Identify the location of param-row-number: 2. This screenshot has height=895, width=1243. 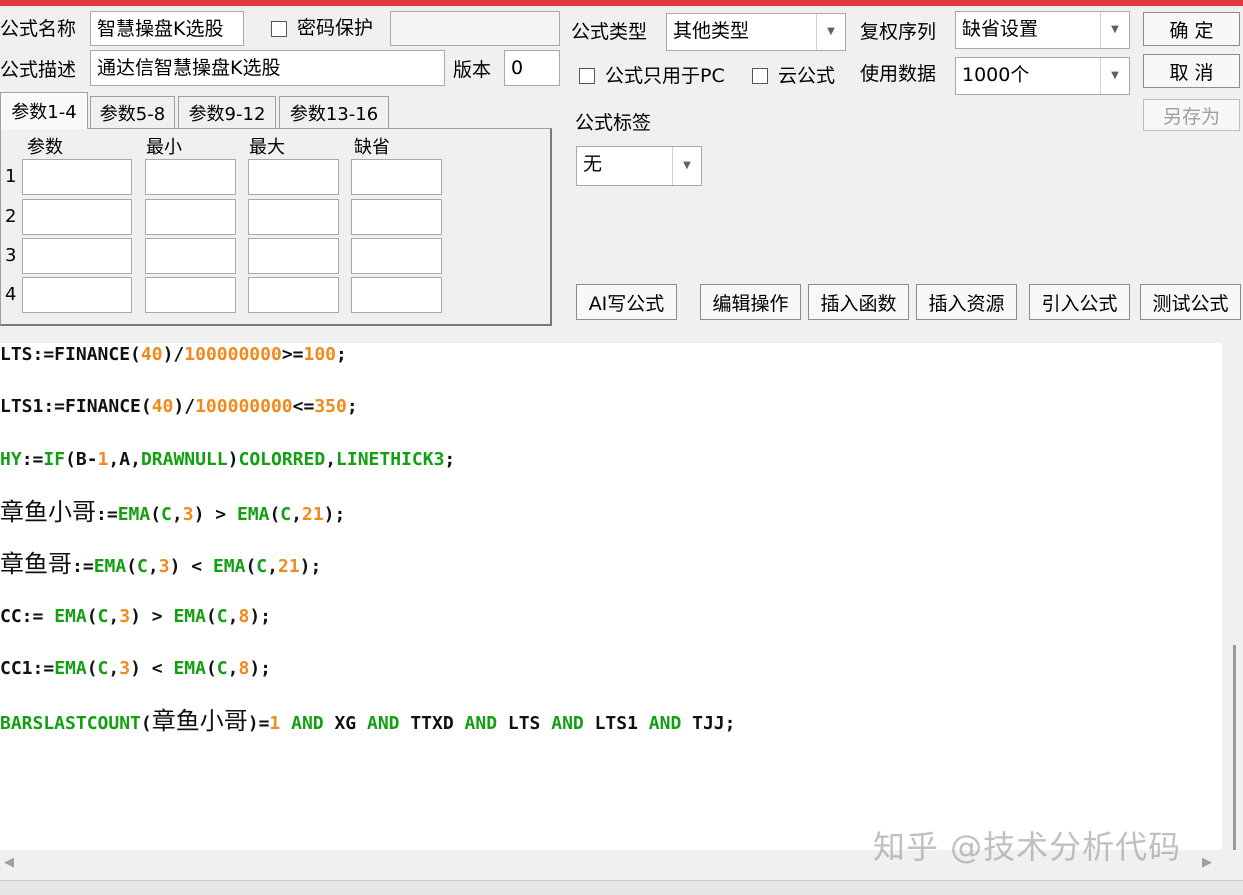
(11, 216).